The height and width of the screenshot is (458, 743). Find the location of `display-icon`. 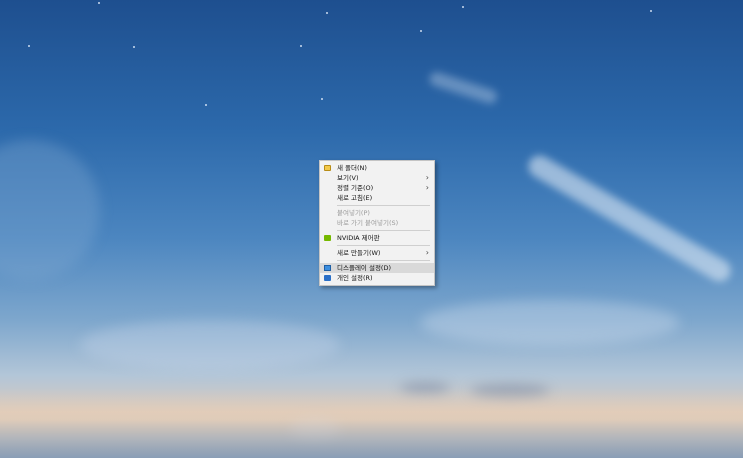

display-icon is located at coordinates (327, 268).